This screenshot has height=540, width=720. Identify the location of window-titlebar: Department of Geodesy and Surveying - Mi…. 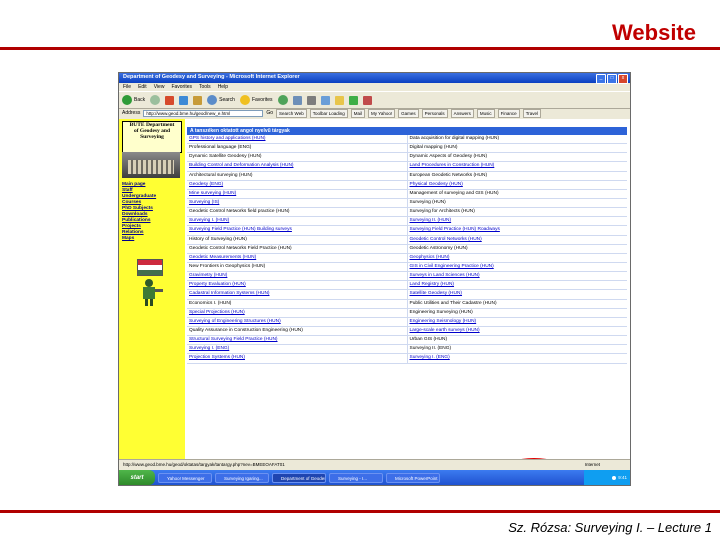
(374, 78).